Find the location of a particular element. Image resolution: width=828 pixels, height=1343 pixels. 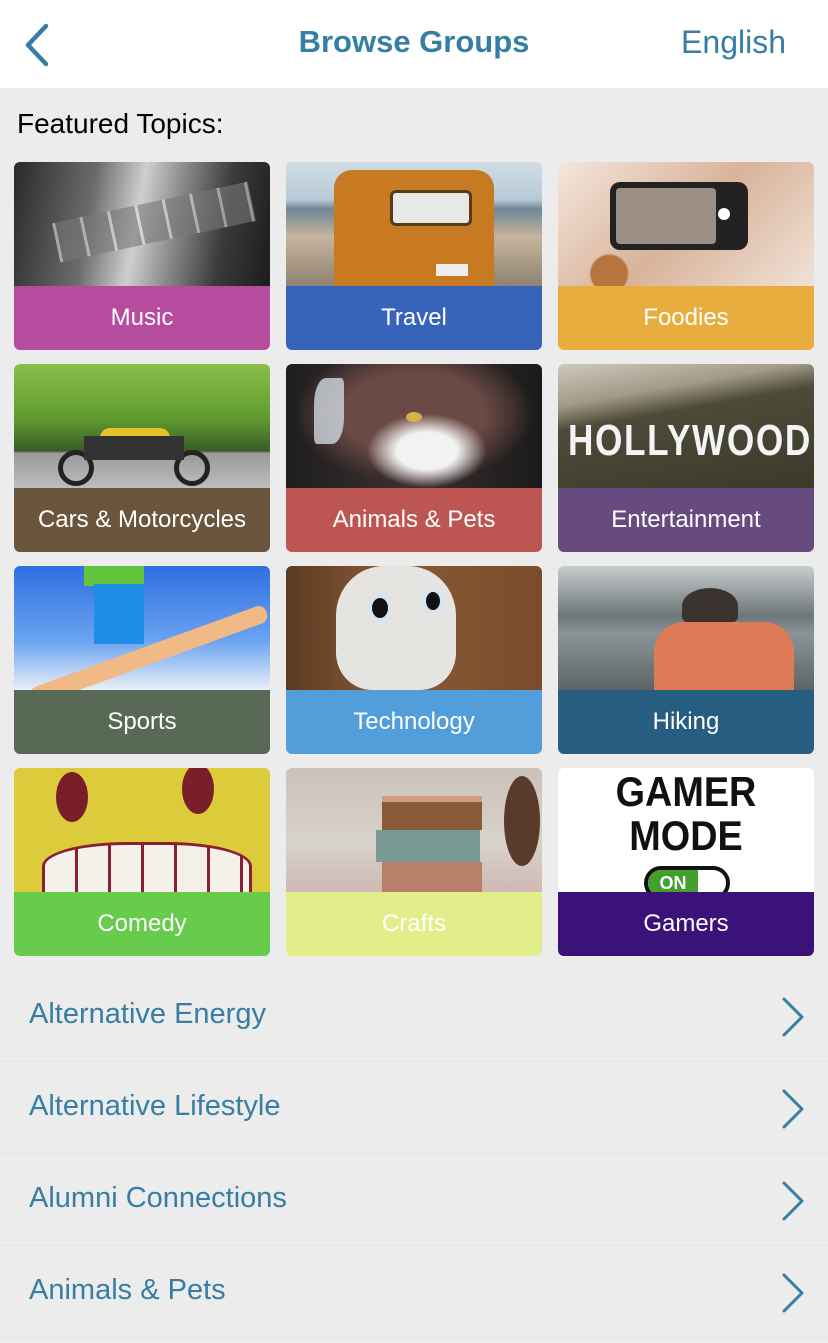

toggle-on-icon: ON is located at coordinates (687, 879).